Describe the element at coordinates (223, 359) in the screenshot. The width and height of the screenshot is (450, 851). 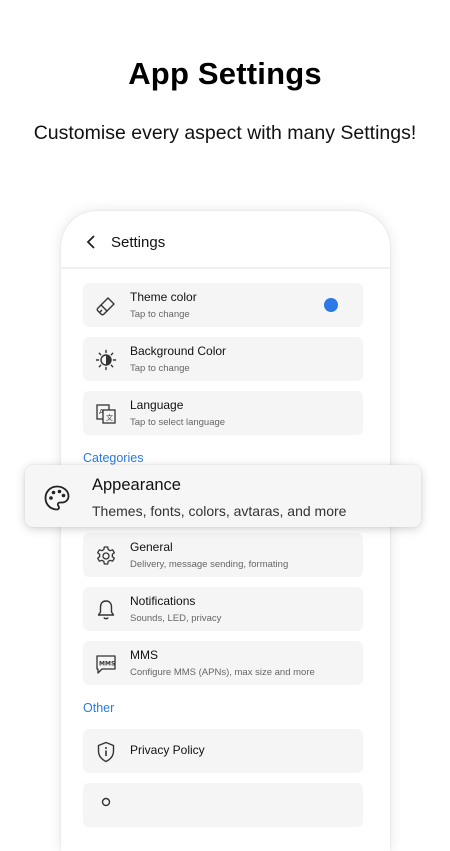
I see `setting-background-color: Background Color Tap to change` at that location.